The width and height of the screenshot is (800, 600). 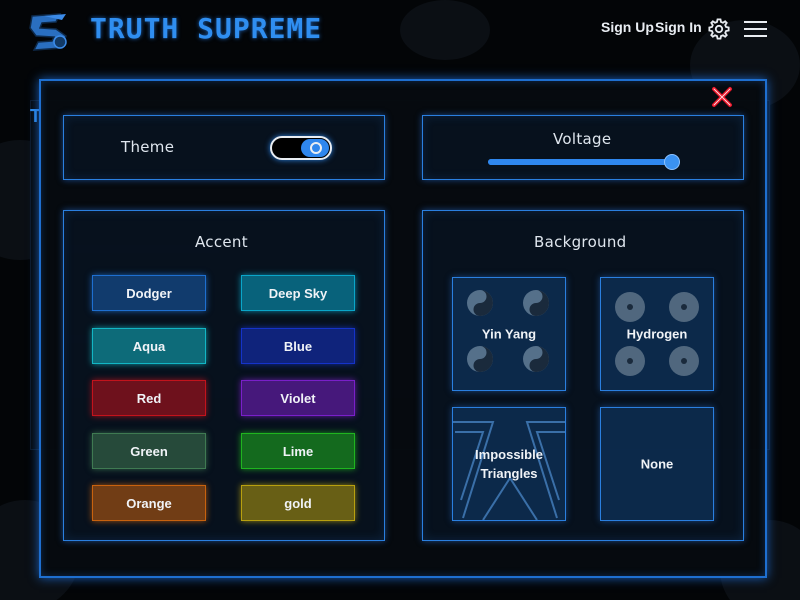 I want to click on gear-icon, so click(x=719, y=29).